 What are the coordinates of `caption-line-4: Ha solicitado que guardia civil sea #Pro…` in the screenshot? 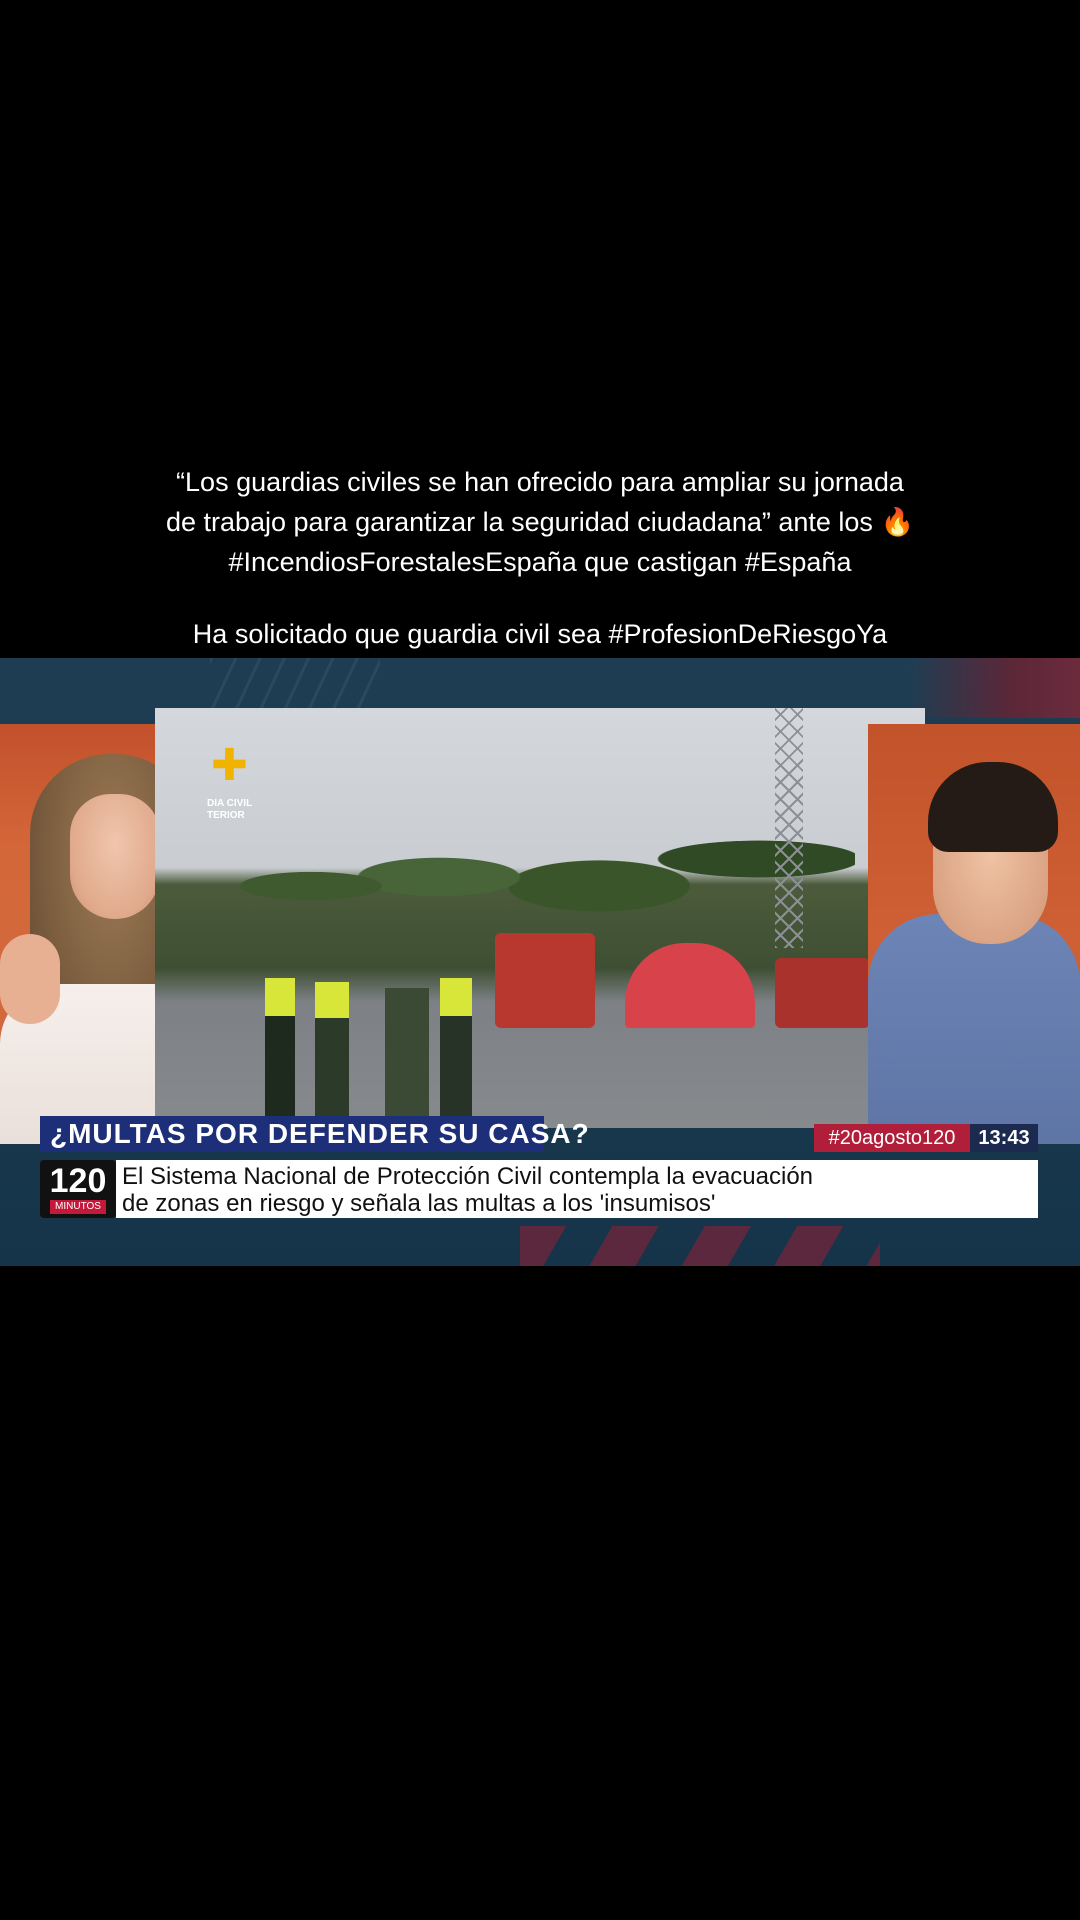 It's located at (540, 634).